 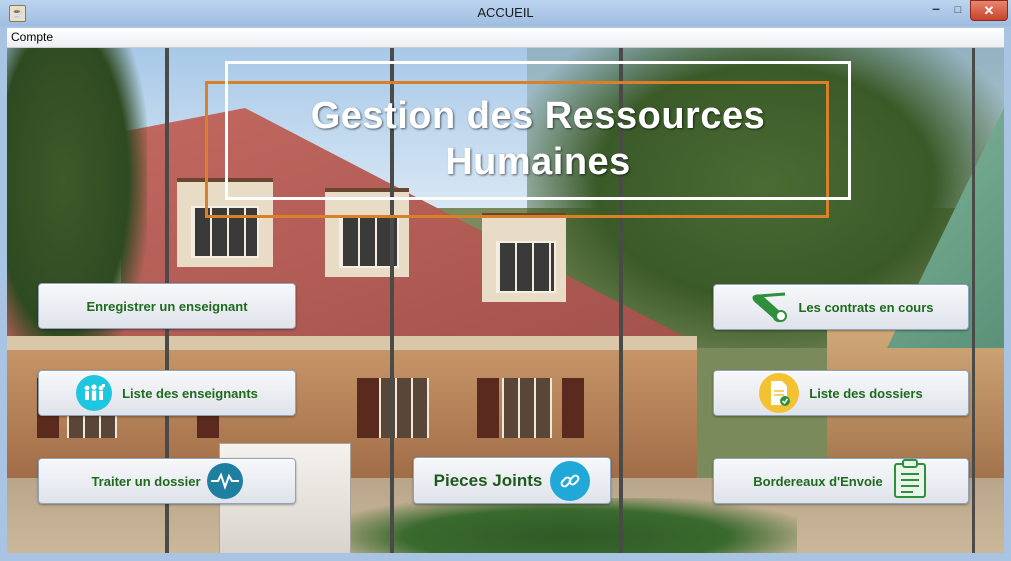 What do you see at coordinates (570, 480) in the screenshot?
I see `link-icon` at bounding box center [570, 480].